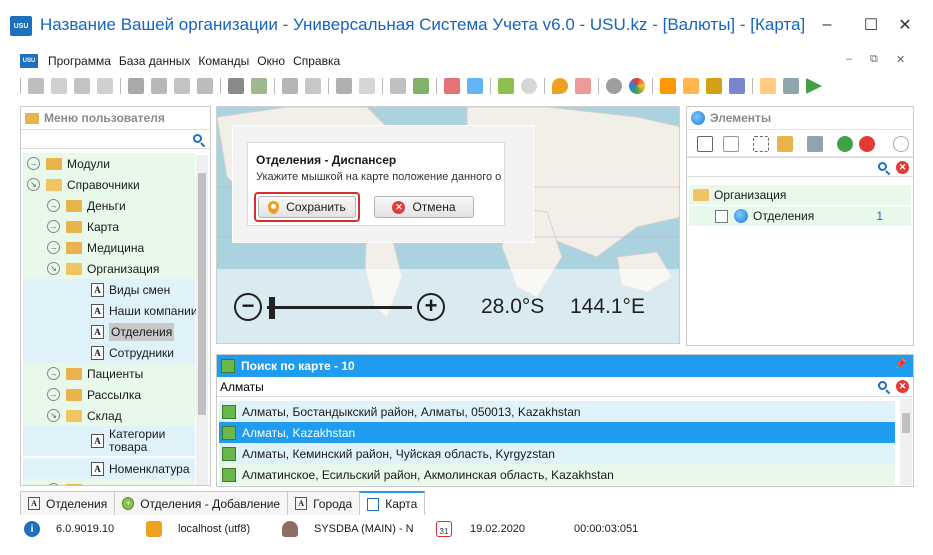 The width and height of the screenshot is (933, 555). Describe the element at coordinates (109, 468) in the screenshot. I see `tree-item: A Номенклатура` at that location.